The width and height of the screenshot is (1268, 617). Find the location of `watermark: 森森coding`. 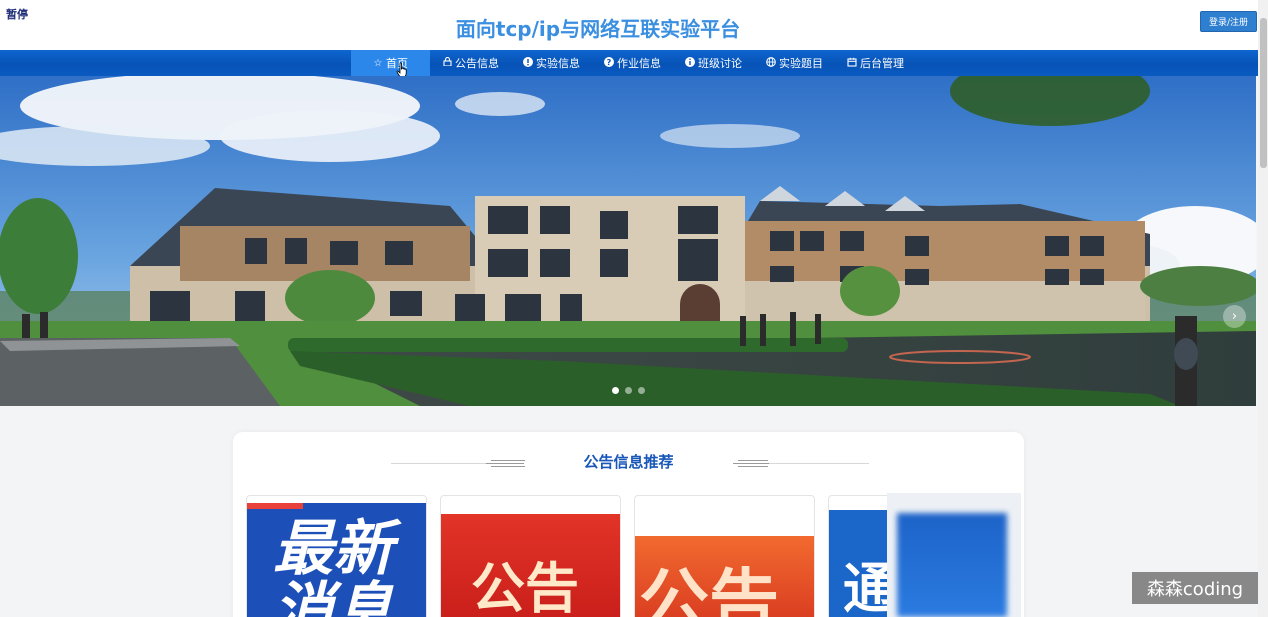

watermark: 森森coding is located at coordinates (1195, 588).